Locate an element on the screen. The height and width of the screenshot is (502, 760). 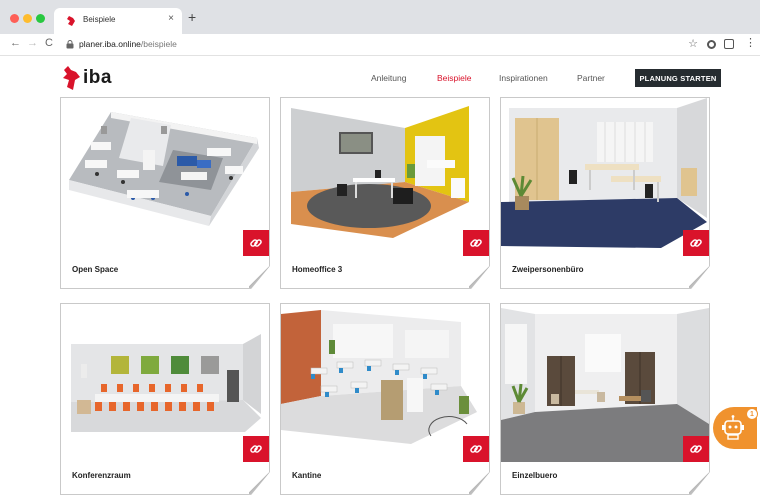
nav-link-anleitung: Anleitung is located at coordinates (388, 78).